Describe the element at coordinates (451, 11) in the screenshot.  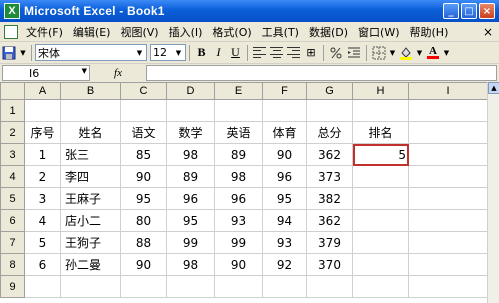
I see `minimize-button: _` at that location.